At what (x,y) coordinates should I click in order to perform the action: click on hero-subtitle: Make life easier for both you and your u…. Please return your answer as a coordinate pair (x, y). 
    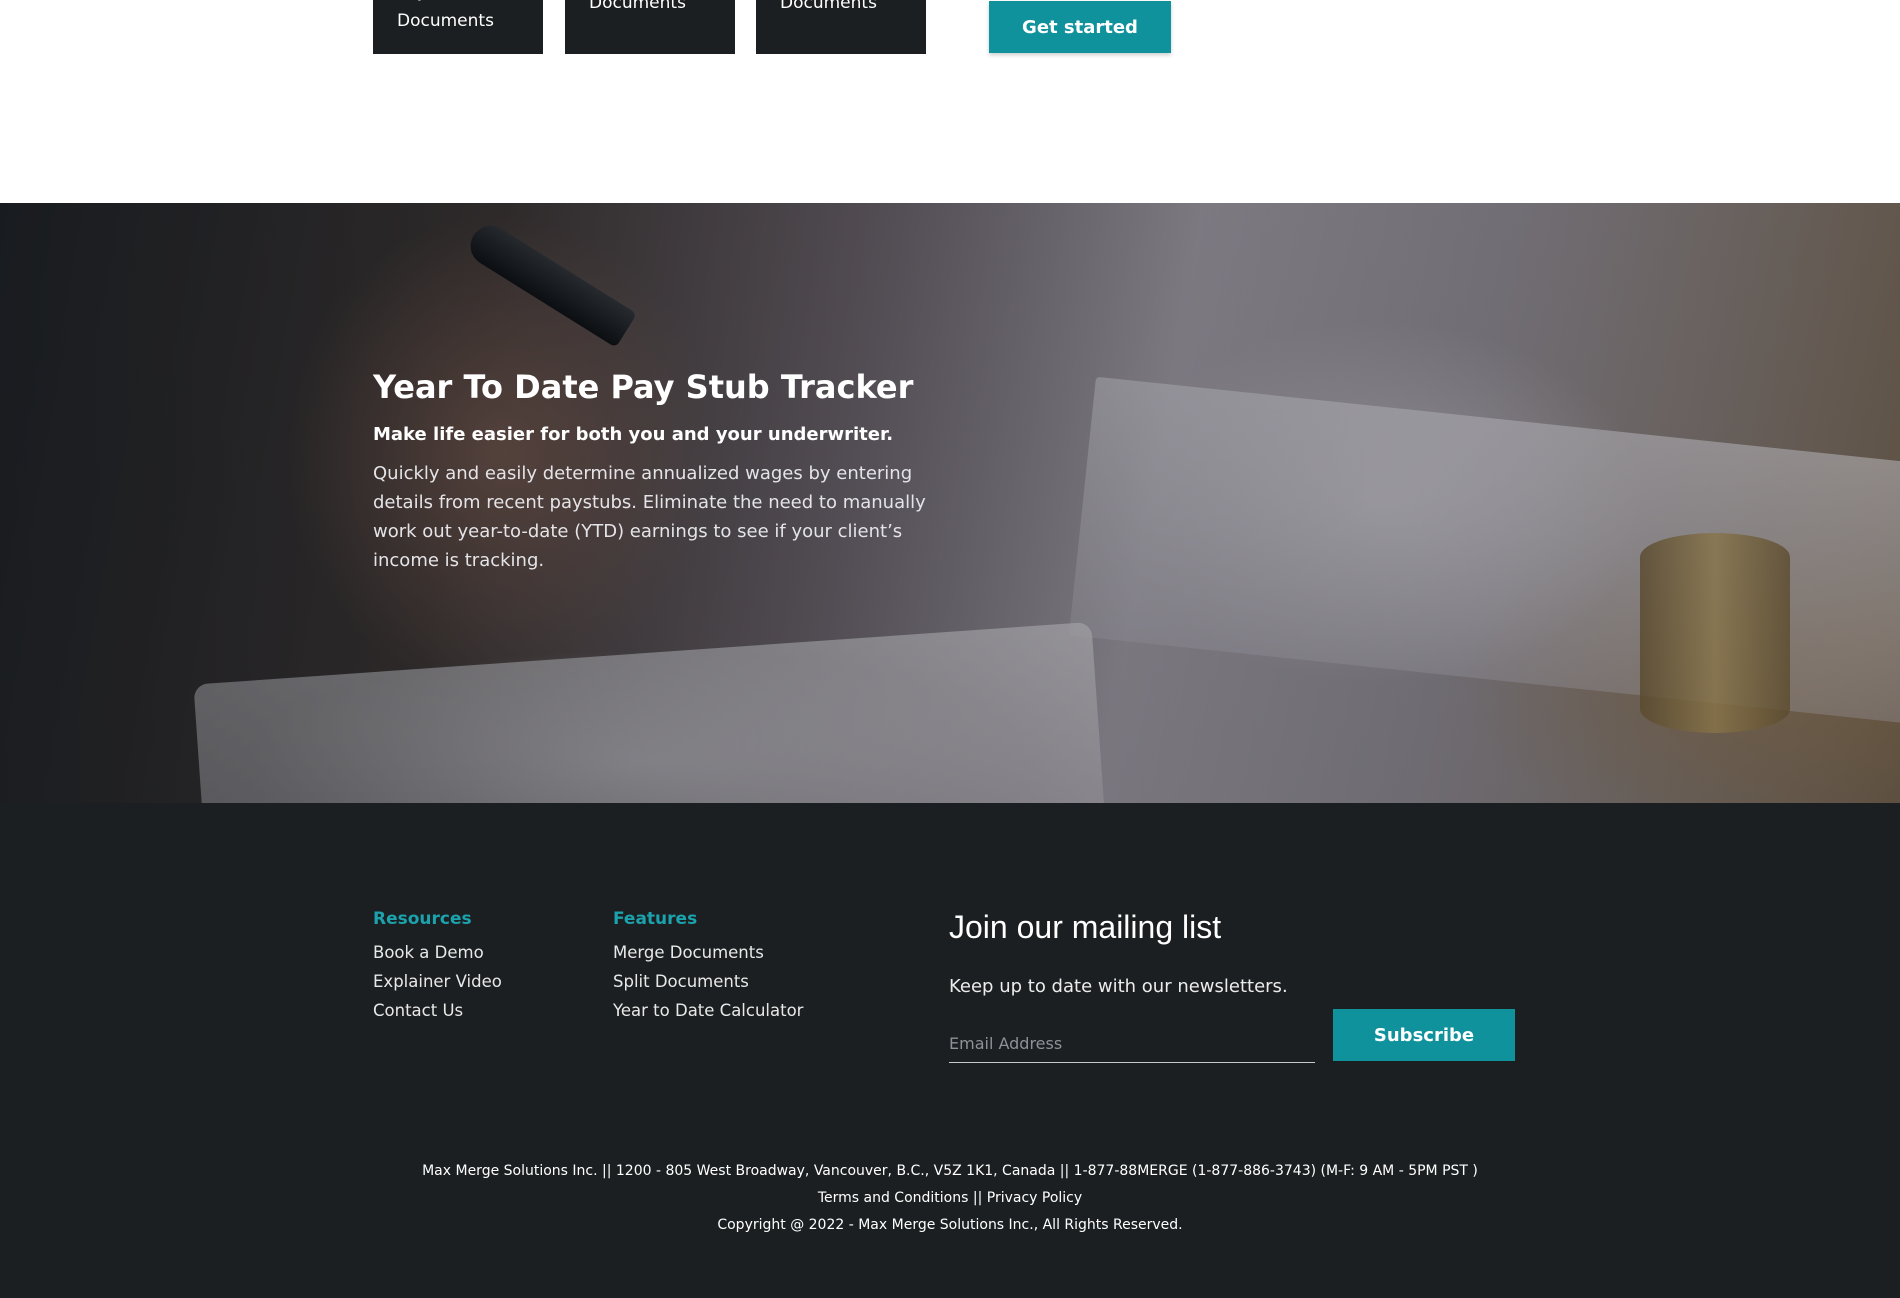
    Looking at the image, I should click on (633, 435).